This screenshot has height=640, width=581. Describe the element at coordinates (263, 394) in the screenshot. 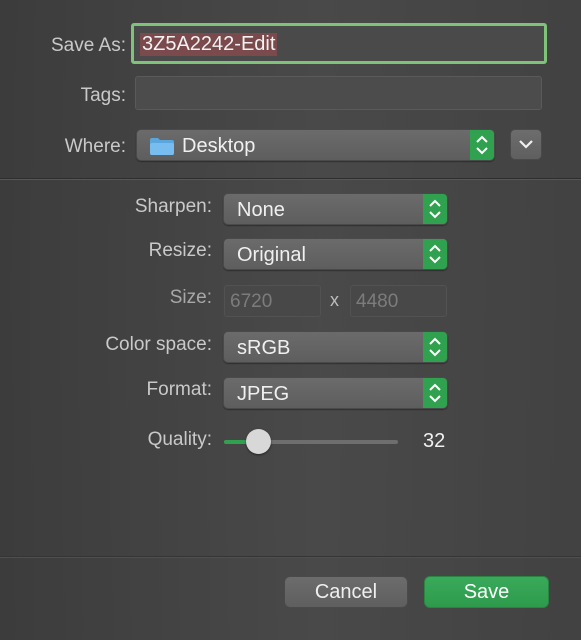

I see `format-value: JPEG` at that location.